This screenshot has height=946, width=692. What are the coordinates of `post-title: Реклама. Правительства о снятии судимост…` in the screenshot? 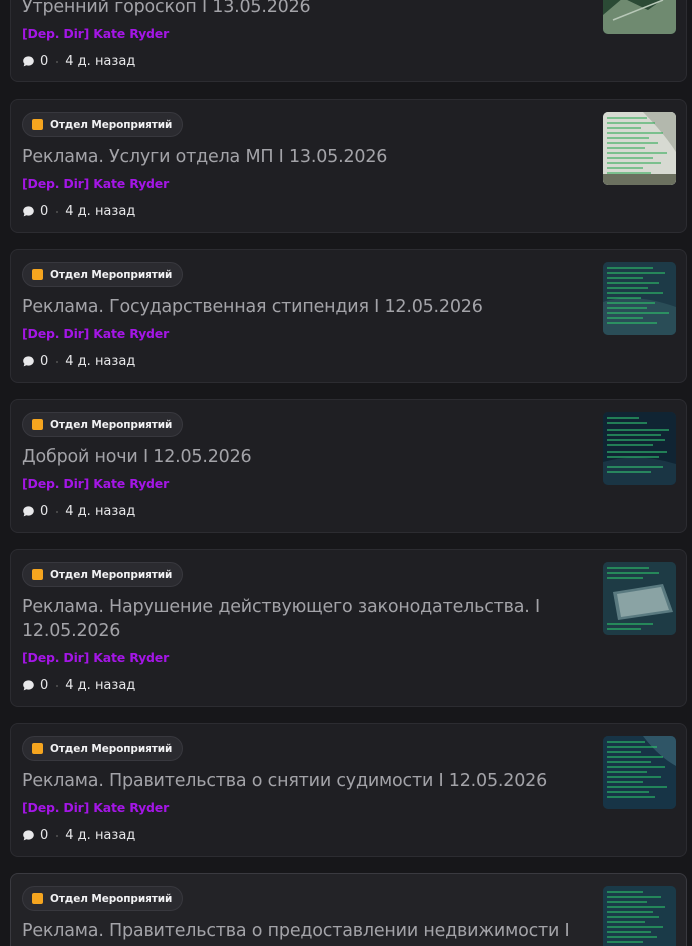 It's located at (302, 781).